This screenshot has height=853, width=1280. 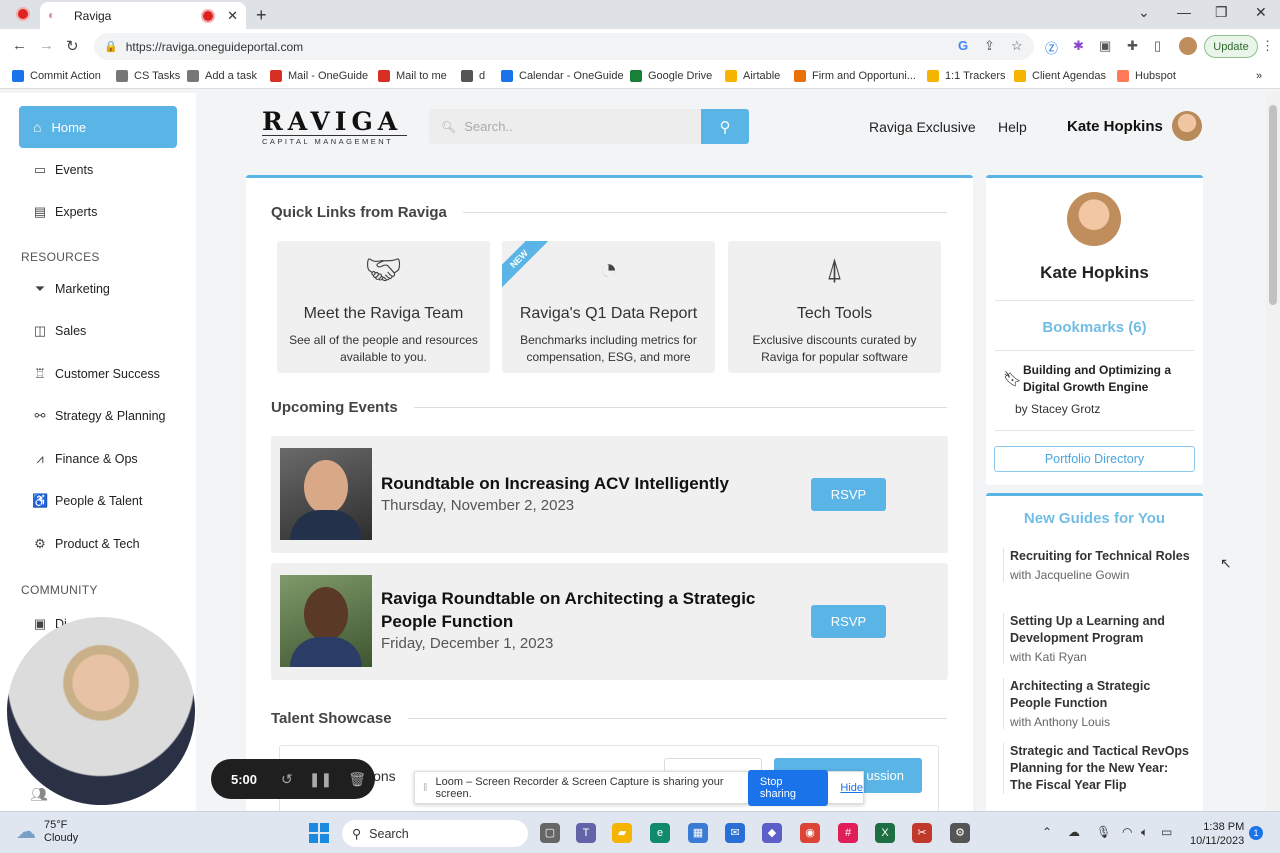 I want to click on portfolio-directory-button: Portfolio Directory, so click(x=1094, y=459).